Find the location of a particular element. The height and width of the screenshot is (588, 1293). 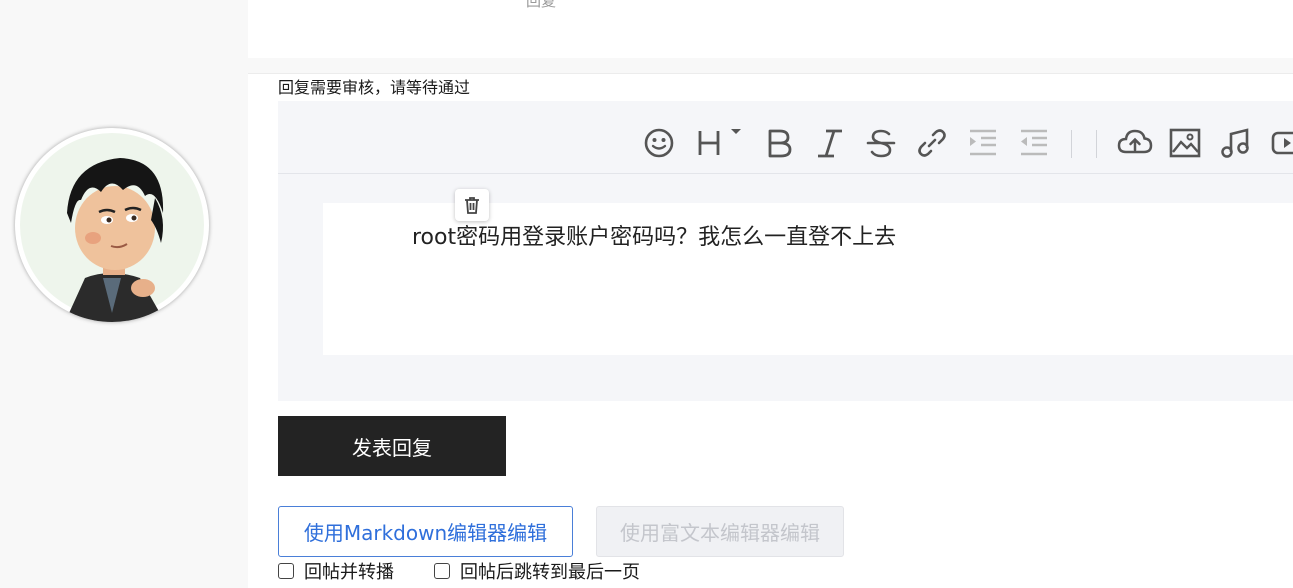

avatar is located at coordinates (112, 225).